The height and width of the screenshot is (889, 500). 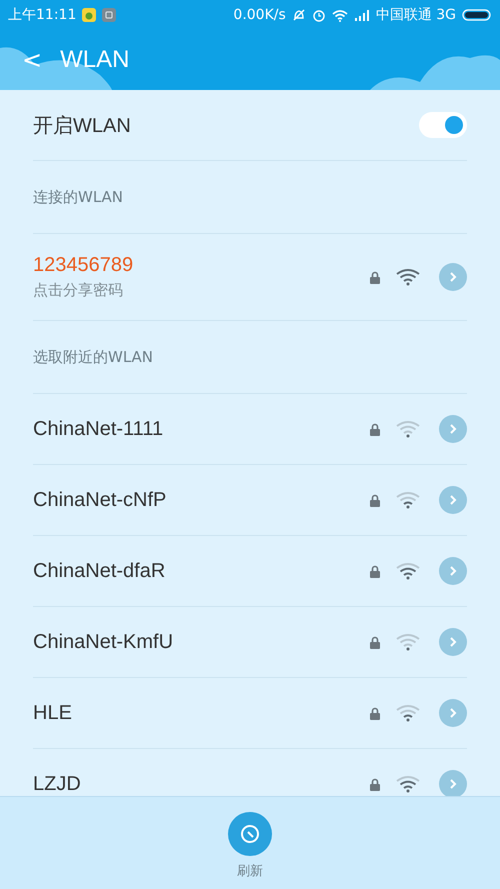 What do you see at coordinates (201, 500) in the screenshot?
I see `network-name: ChinaNet-cNfP` at bounding box center [201, 500].